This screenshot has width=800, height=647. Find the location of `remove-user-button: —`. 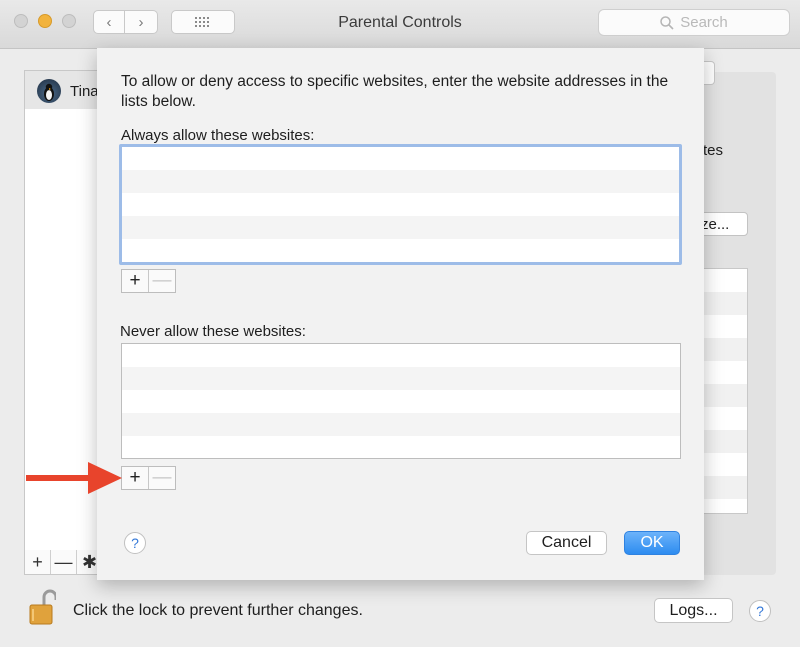

remove-user-button: — is located at coordinates (64, 562).